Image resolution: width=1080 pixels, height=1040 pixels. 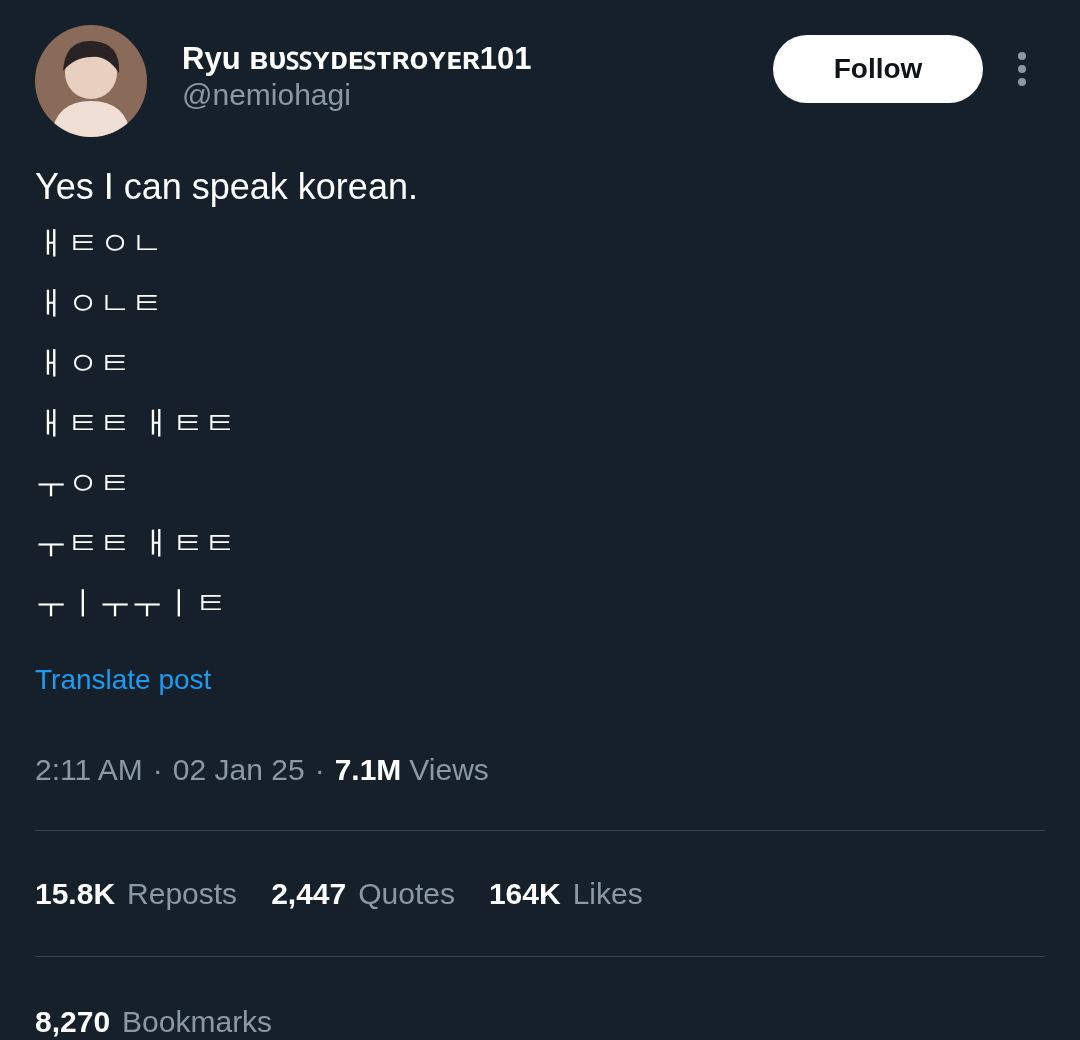 What do you see at coordinates (99, 243) in the screenshot?
I see `post-text-line: ㅐㅌㅇㄴ` at bounding box center [99, 243].